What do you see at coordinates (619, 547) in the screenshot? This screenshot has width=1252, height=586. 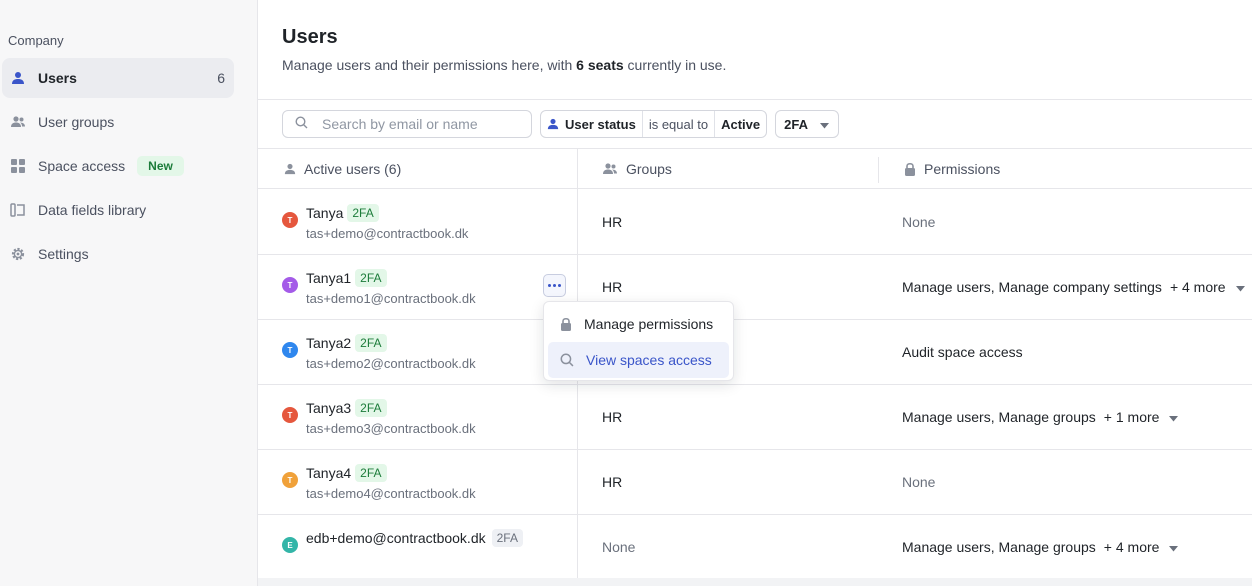 I see `groups-cell: None` at bounding box center [619, 547].